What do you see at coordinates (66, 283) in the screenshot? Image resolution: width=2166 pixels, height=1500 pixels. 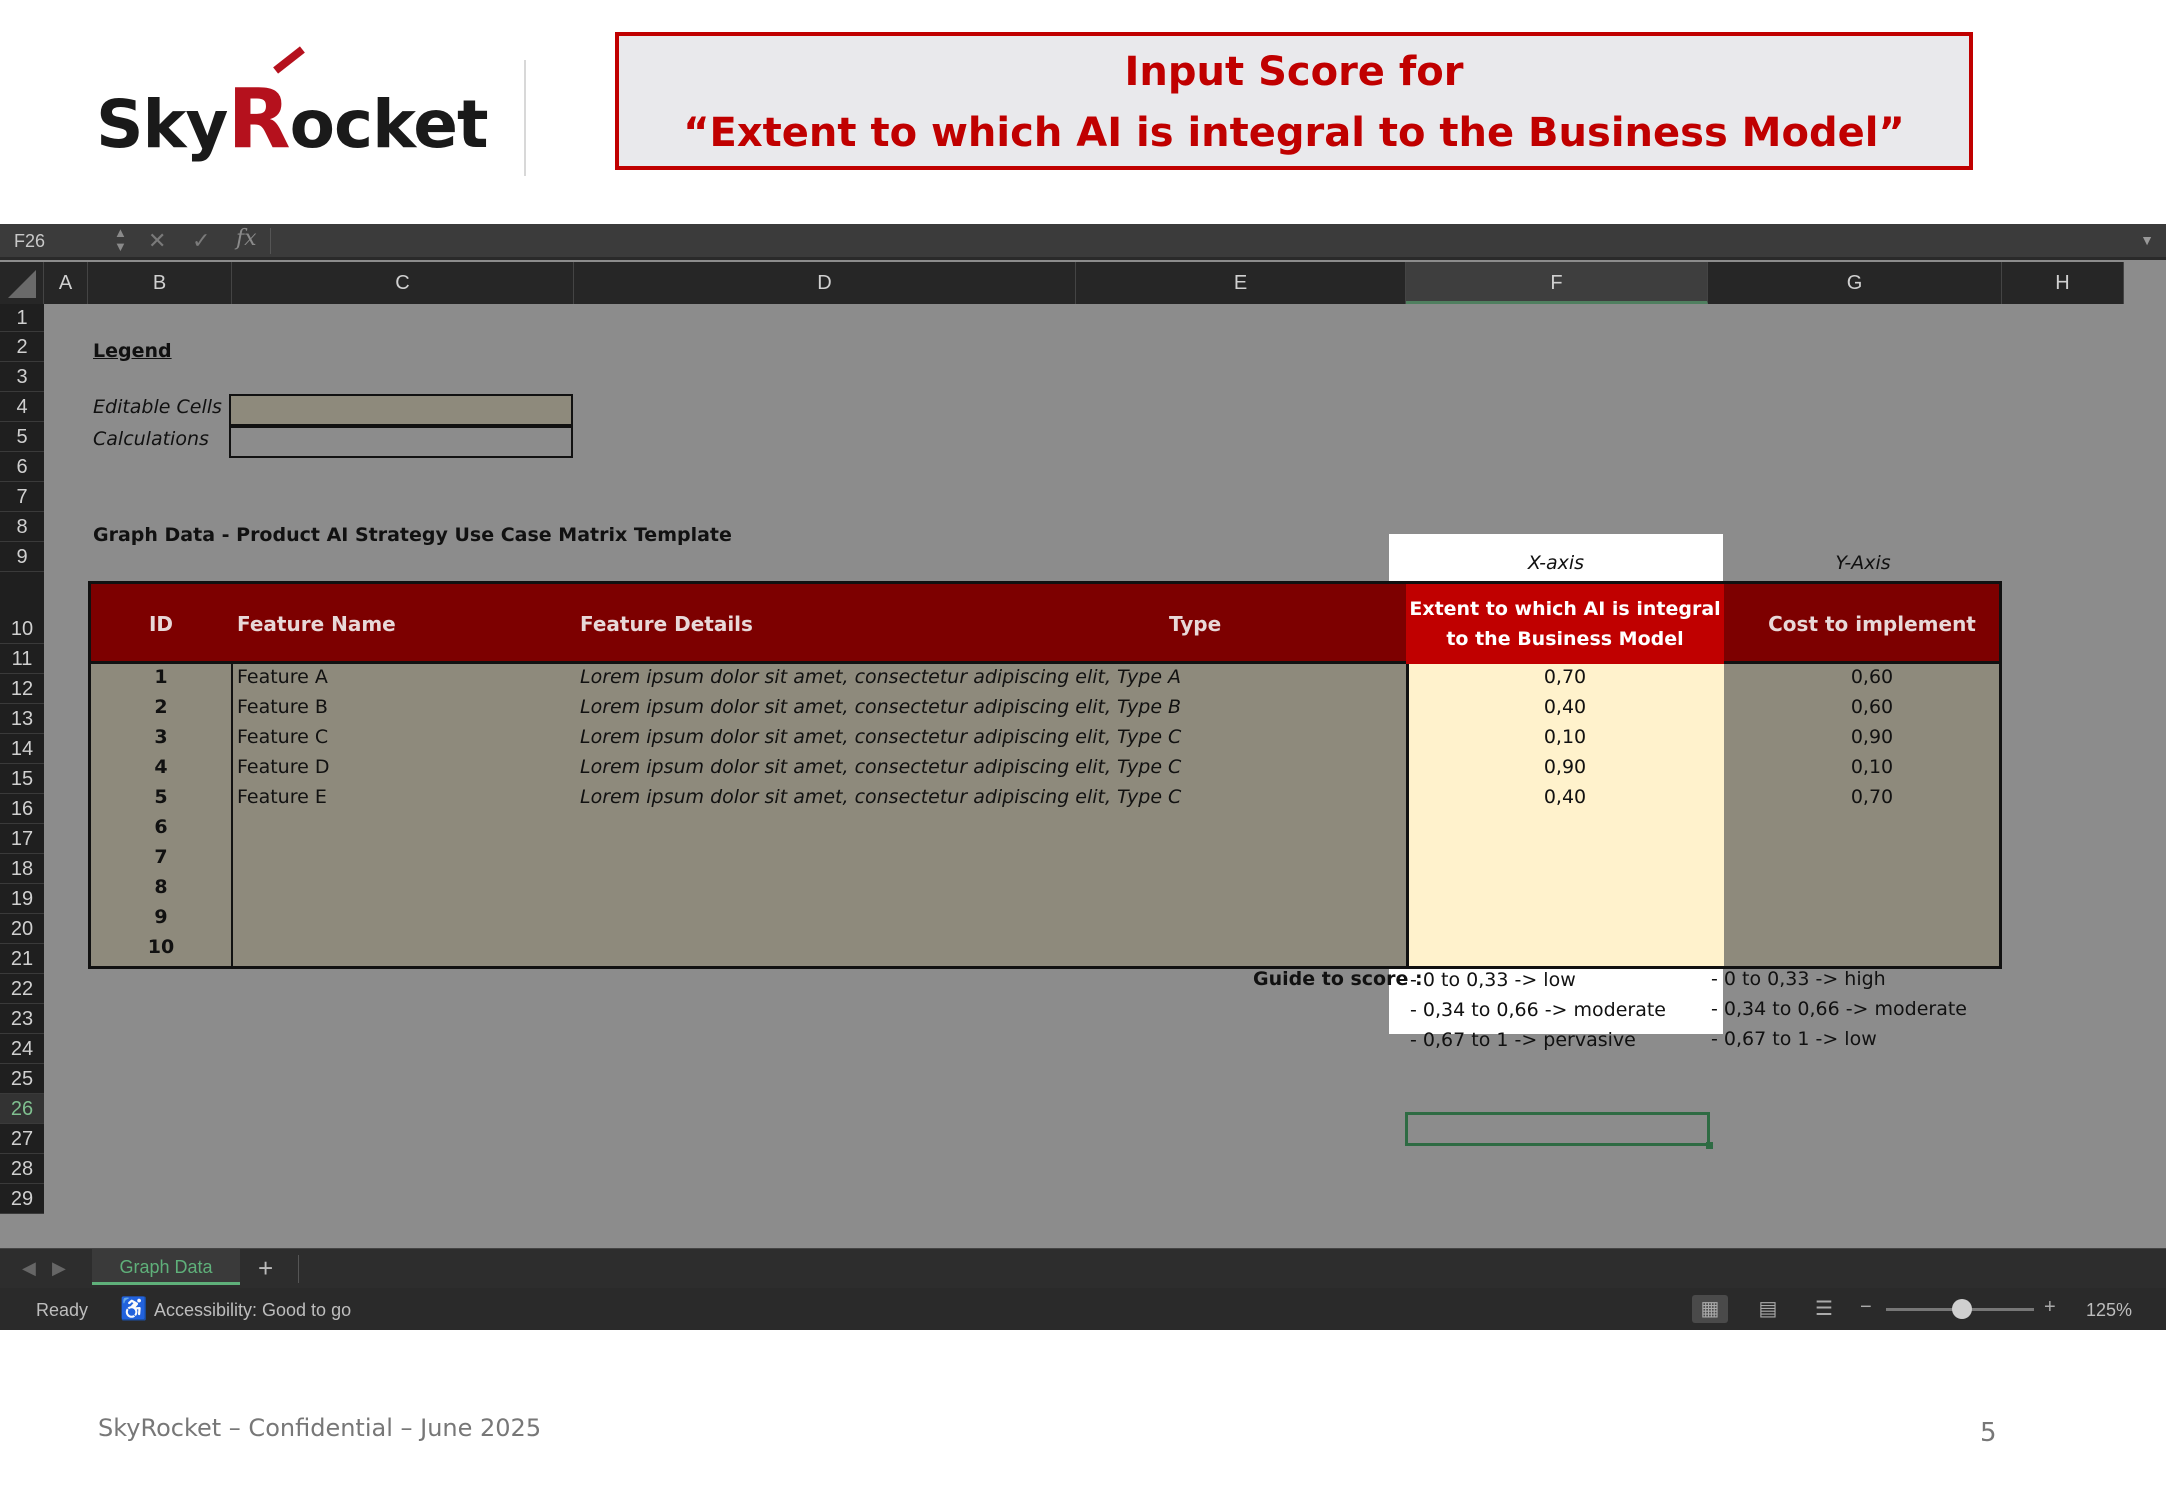 I see `column-header-a: A` at bounding box center [66, 283].